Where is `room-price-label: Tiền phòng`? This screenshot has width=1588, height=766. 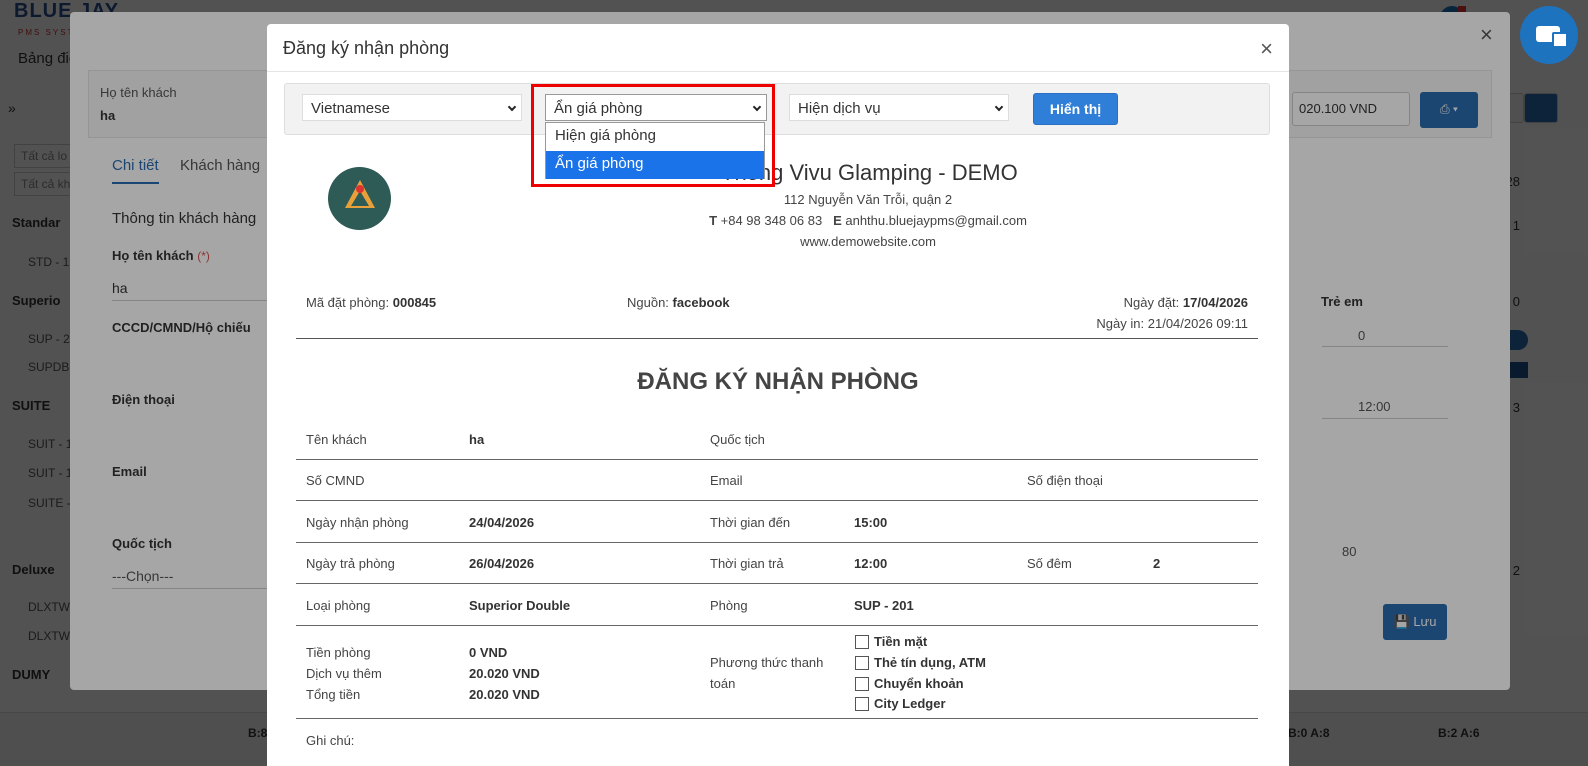 room-price-label: Tiền phòng is located at coordinates (338, 652).